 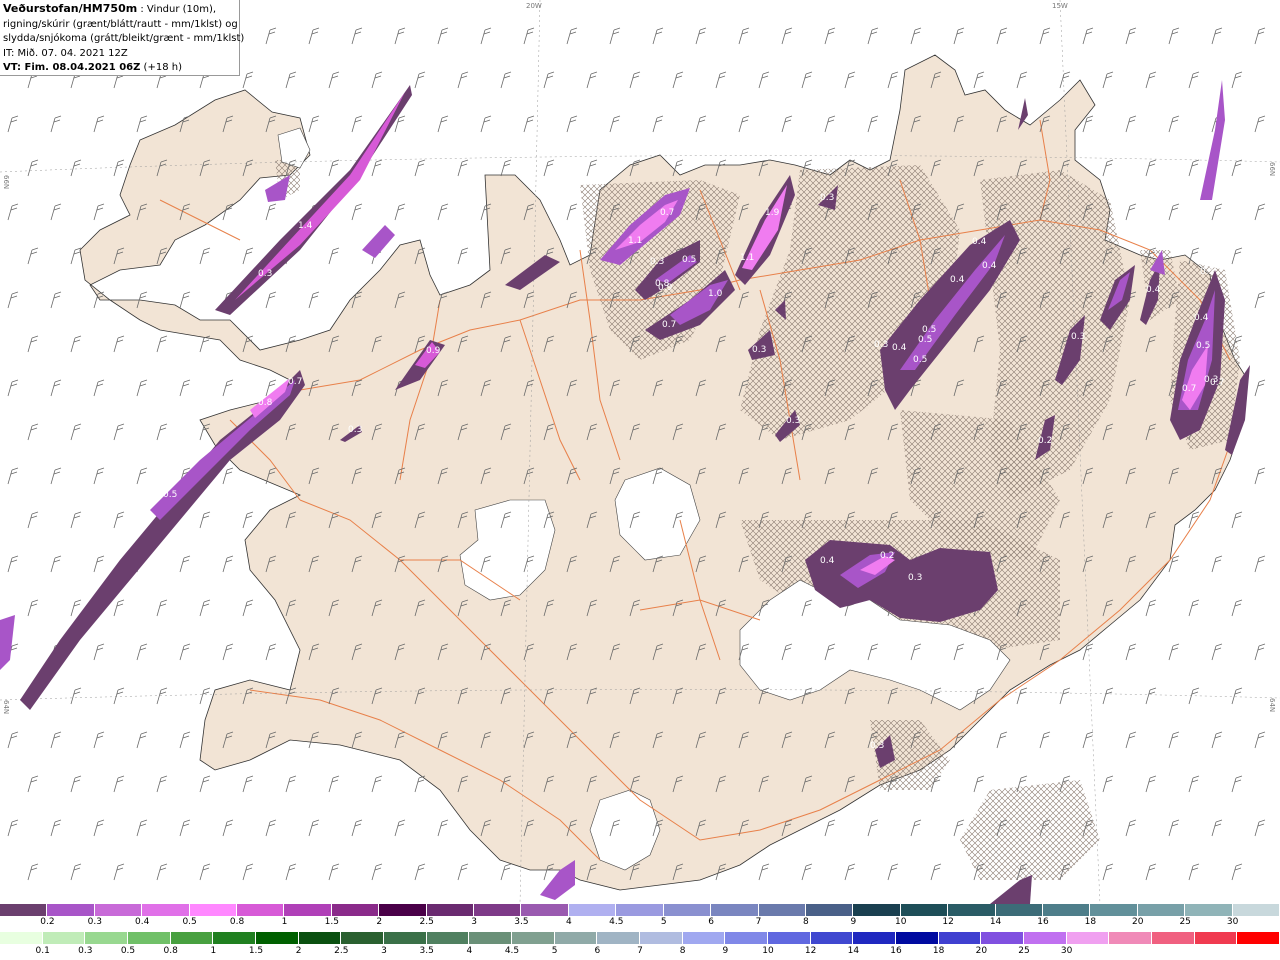 I want to click on precip-value-label: 0.9, so click(x=665, y=288).